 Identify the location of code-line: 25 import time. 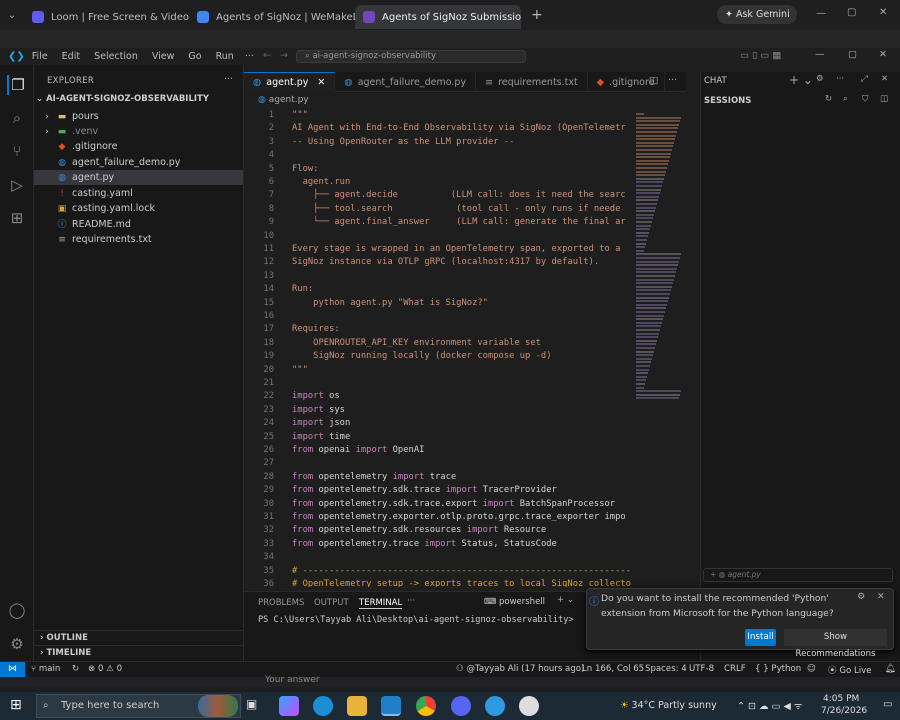
(297, 437).